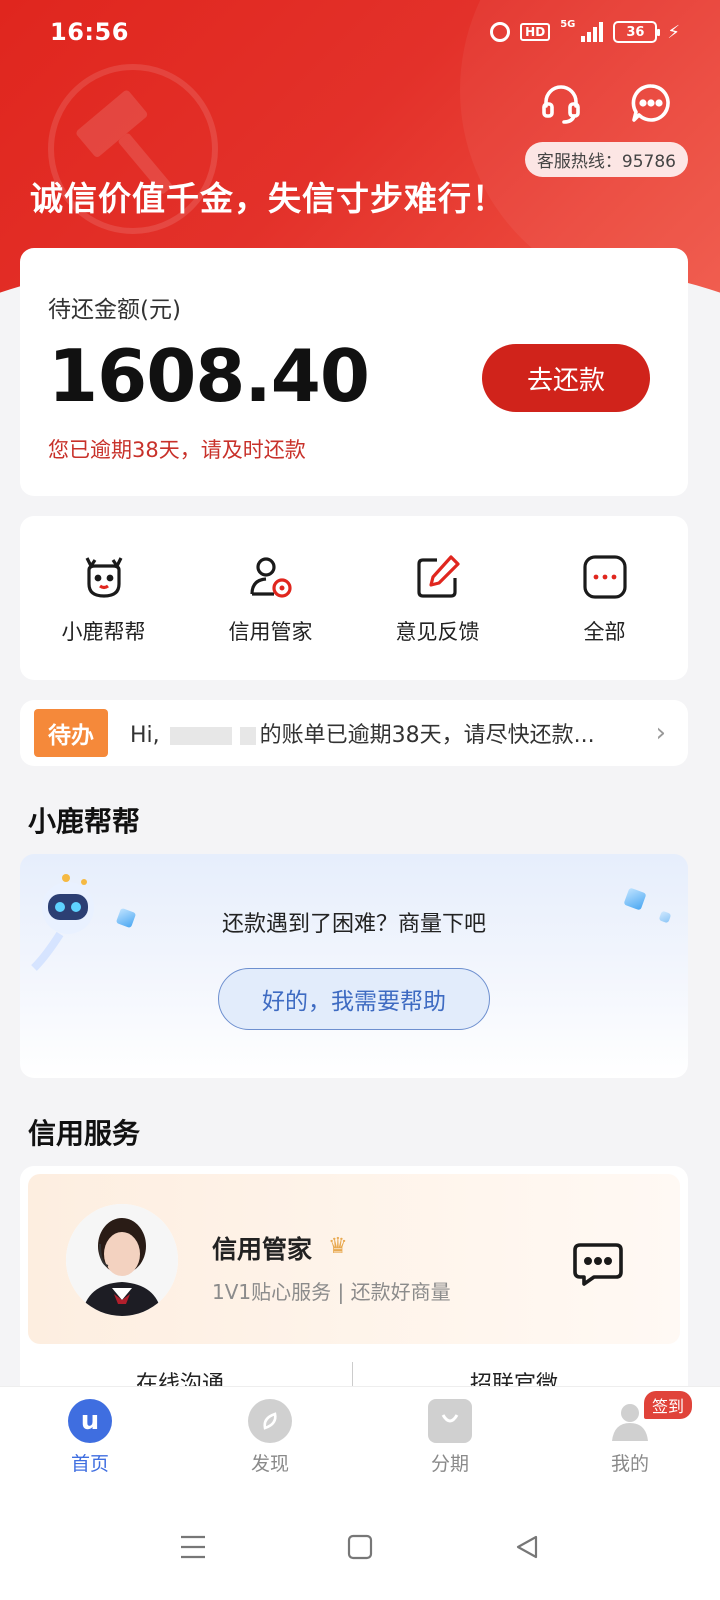  Describe the element at coordinates (90, 1421) in the screenshot. I see `home-u-icon: u` at that location.